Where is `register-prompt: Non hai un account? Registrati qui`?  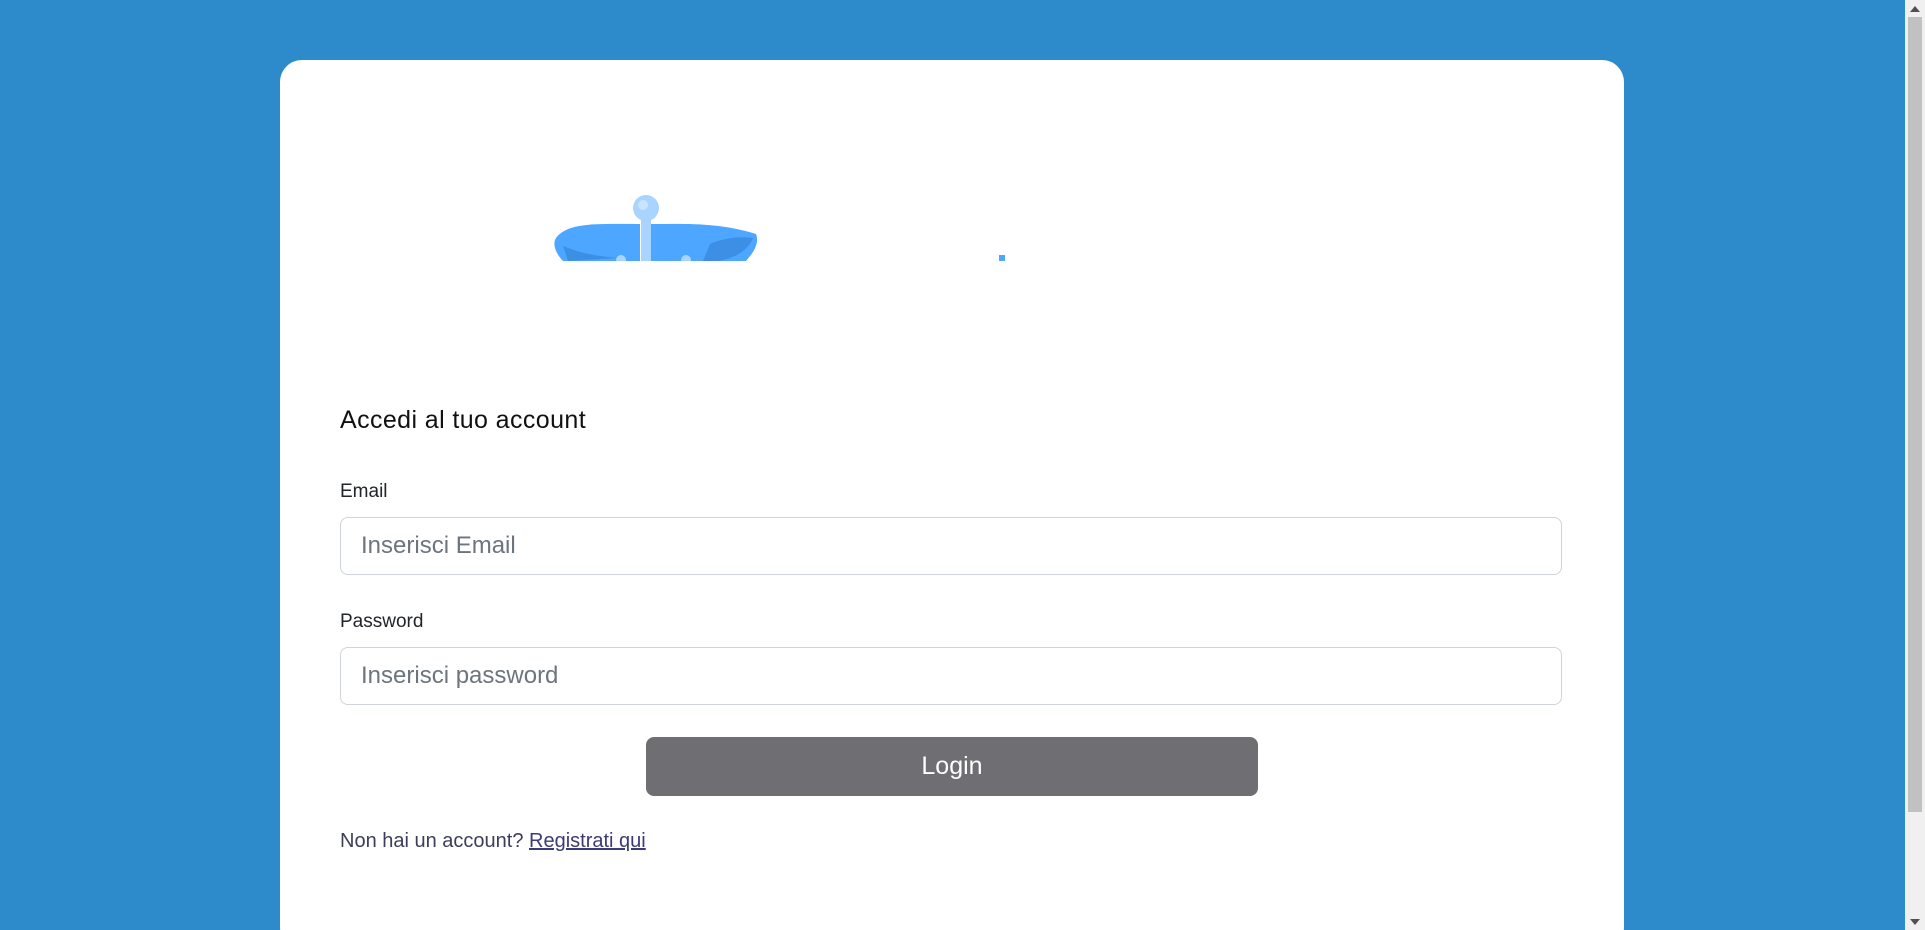 register-prompt: Non hai un account? Registrati qui is located at coordinates (493, 841).